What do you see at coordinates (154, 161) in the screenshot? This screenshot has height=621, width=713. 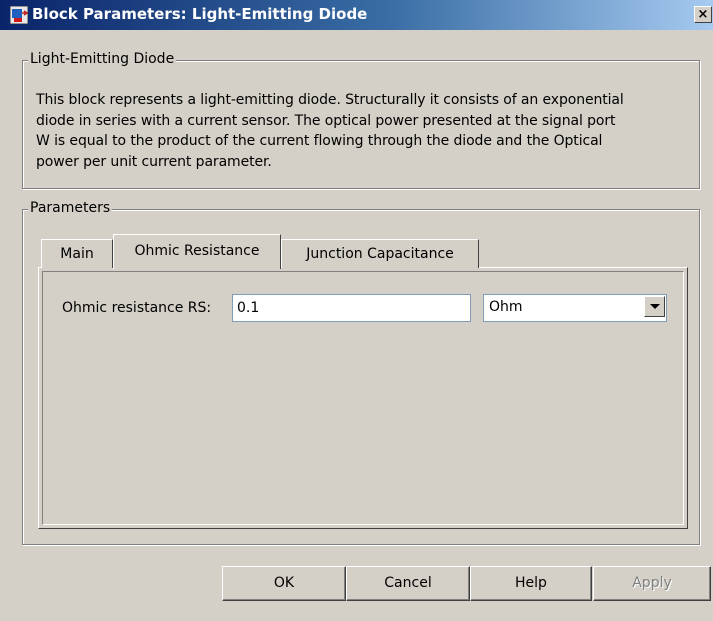 I see `description-line: power per unit current parameter.` at bounding box center [154, 161].